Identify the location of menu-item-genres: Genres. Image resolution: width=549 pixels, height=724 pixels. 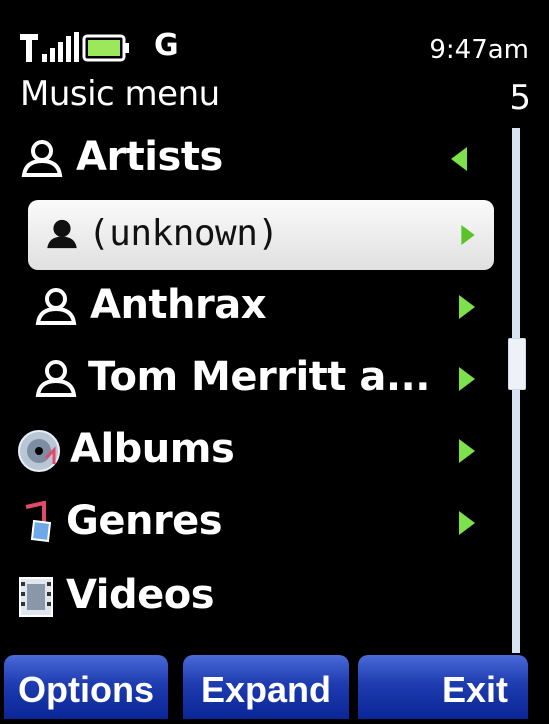
(252, 523).